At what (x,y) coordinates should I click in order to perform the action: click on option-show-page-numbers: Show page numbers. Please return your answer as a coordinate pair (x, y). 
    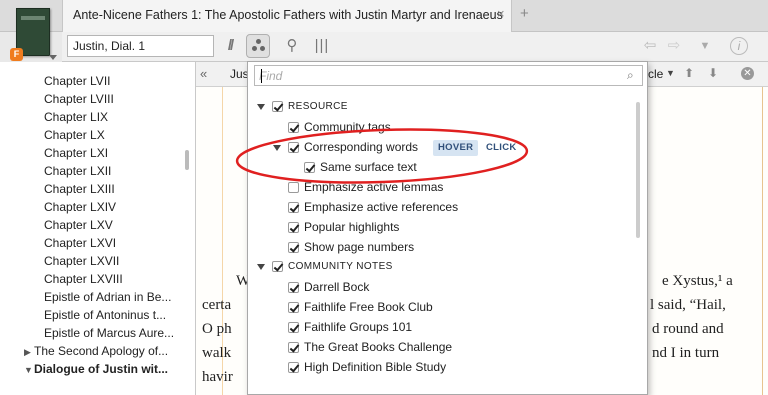
    Looking at the image, I should click on (458, 249).